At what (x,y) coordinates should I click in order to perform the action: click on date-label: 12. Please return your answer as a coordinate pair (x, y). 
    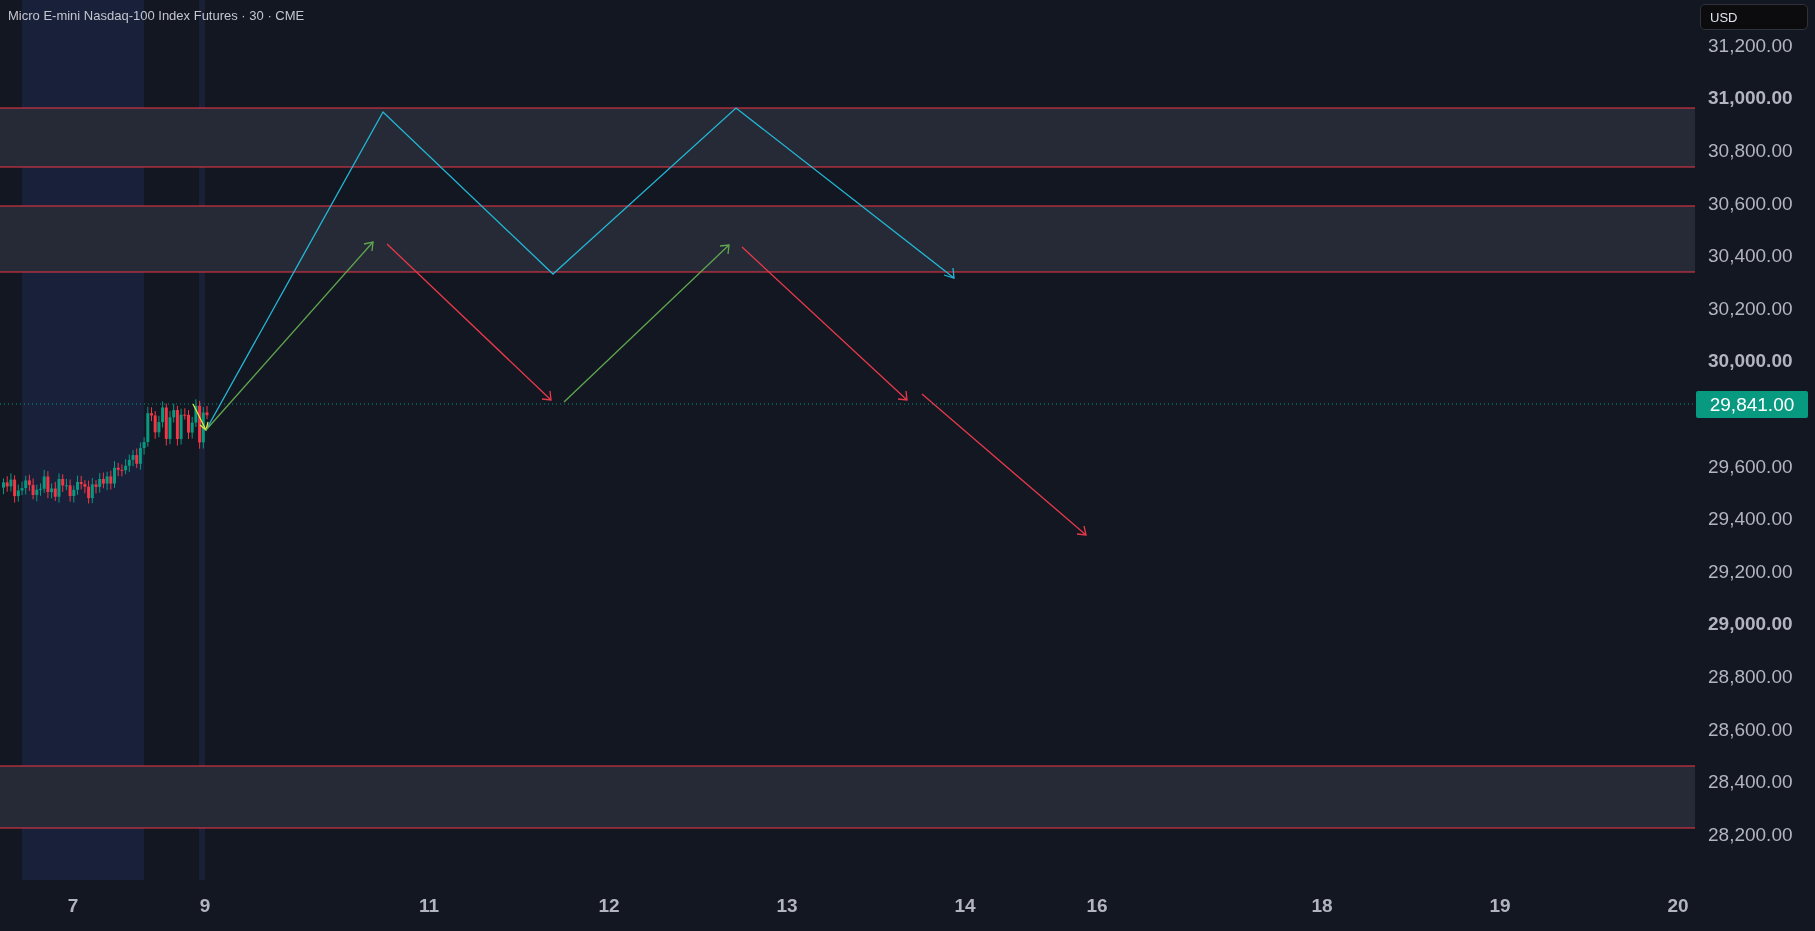
    Looking at the image, I should click on (609, 906).